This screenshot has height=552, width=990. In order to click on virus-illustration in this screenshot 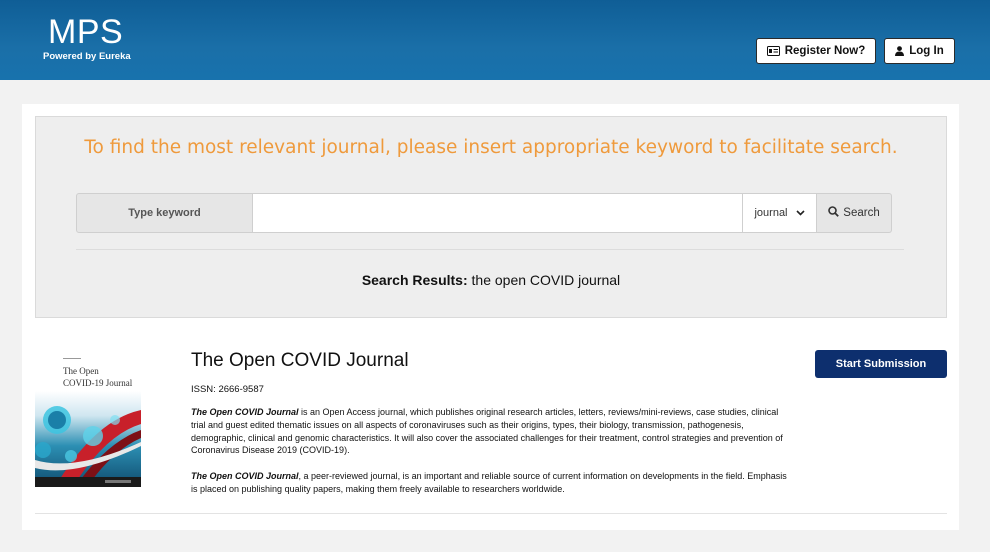, I will do `click(88, 446)`.